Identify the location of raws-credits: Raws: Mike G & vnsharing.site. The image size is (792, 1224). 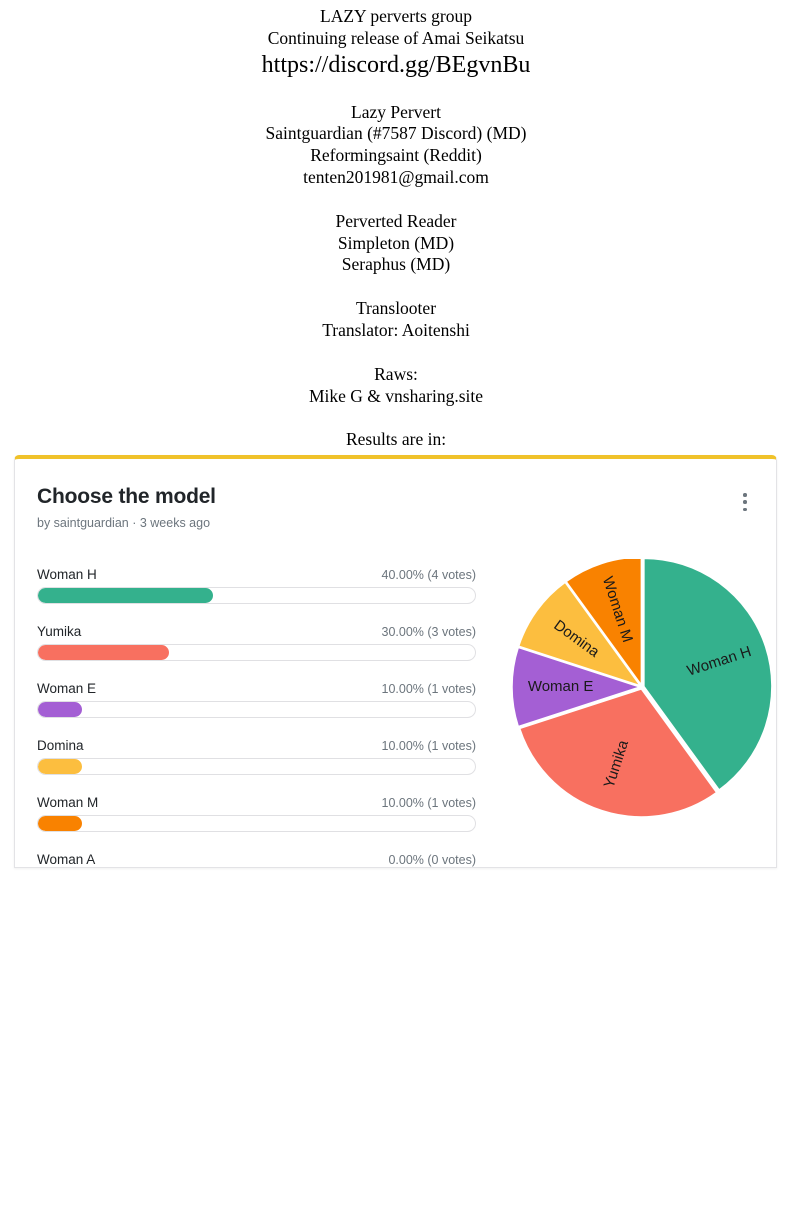
(396, 386).